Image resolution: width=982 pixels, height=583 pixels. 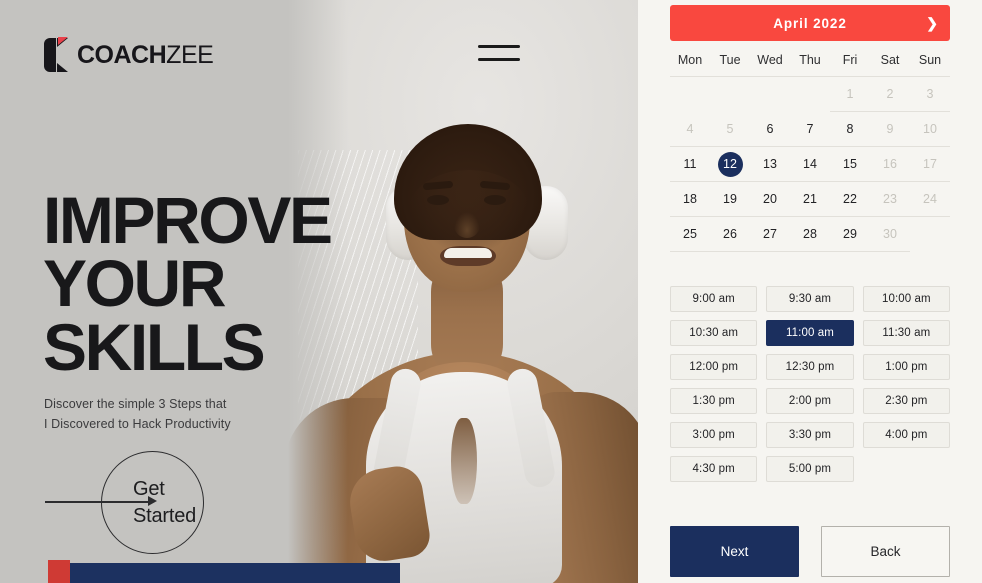 What do you see at coordinates (714, 435) in the screenshot?
I see `time-slot: 3:00 pm` at bounding box center [714, 435].